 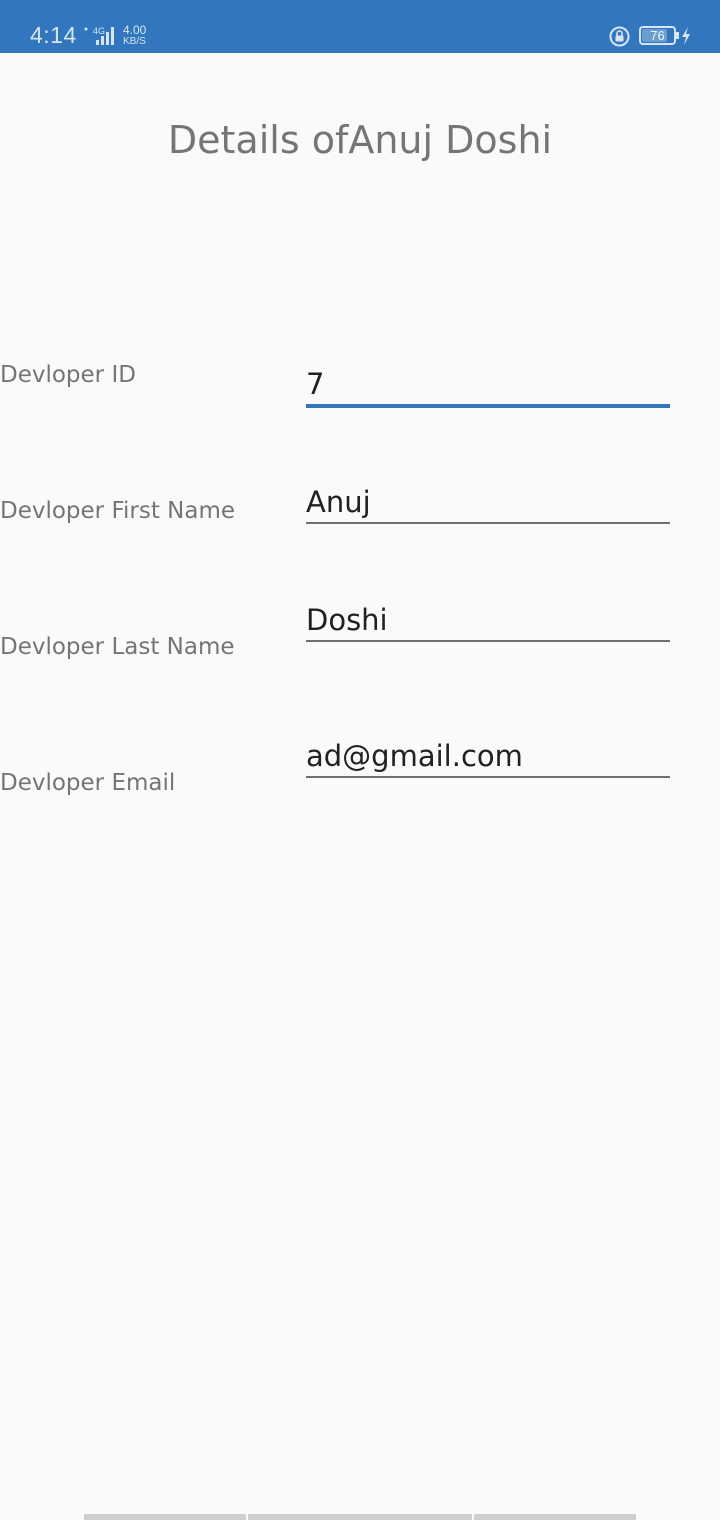 What do you see at coordinates (165, 1517) in the screenshot?
I see `nav-hint-left` at bounding box center [165, 1517].